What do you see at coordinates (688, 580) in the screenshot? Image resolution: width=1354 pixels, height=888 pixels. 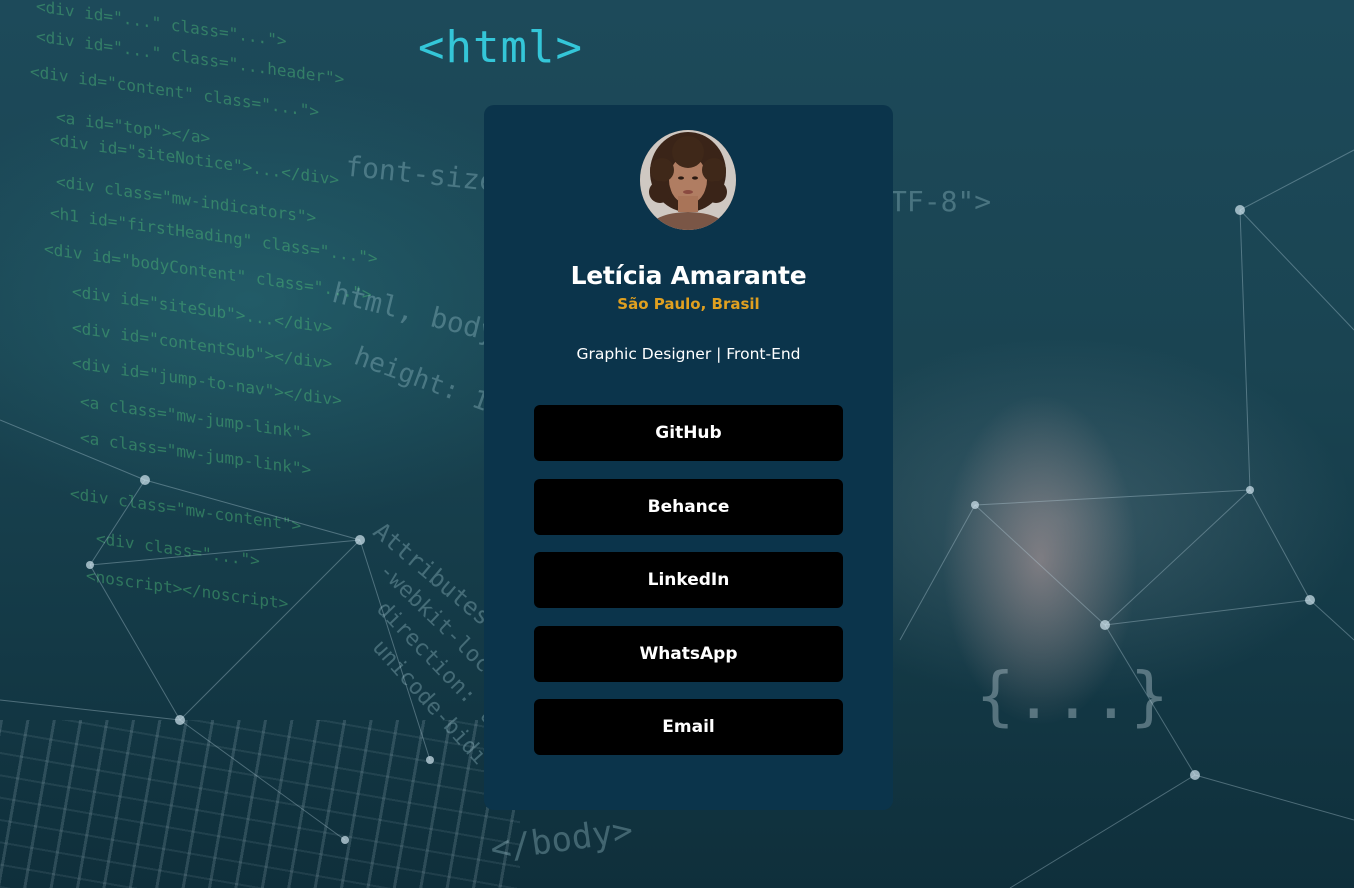 I see `linkedin-button: LinkedIn` at bounding box center [688, 580].